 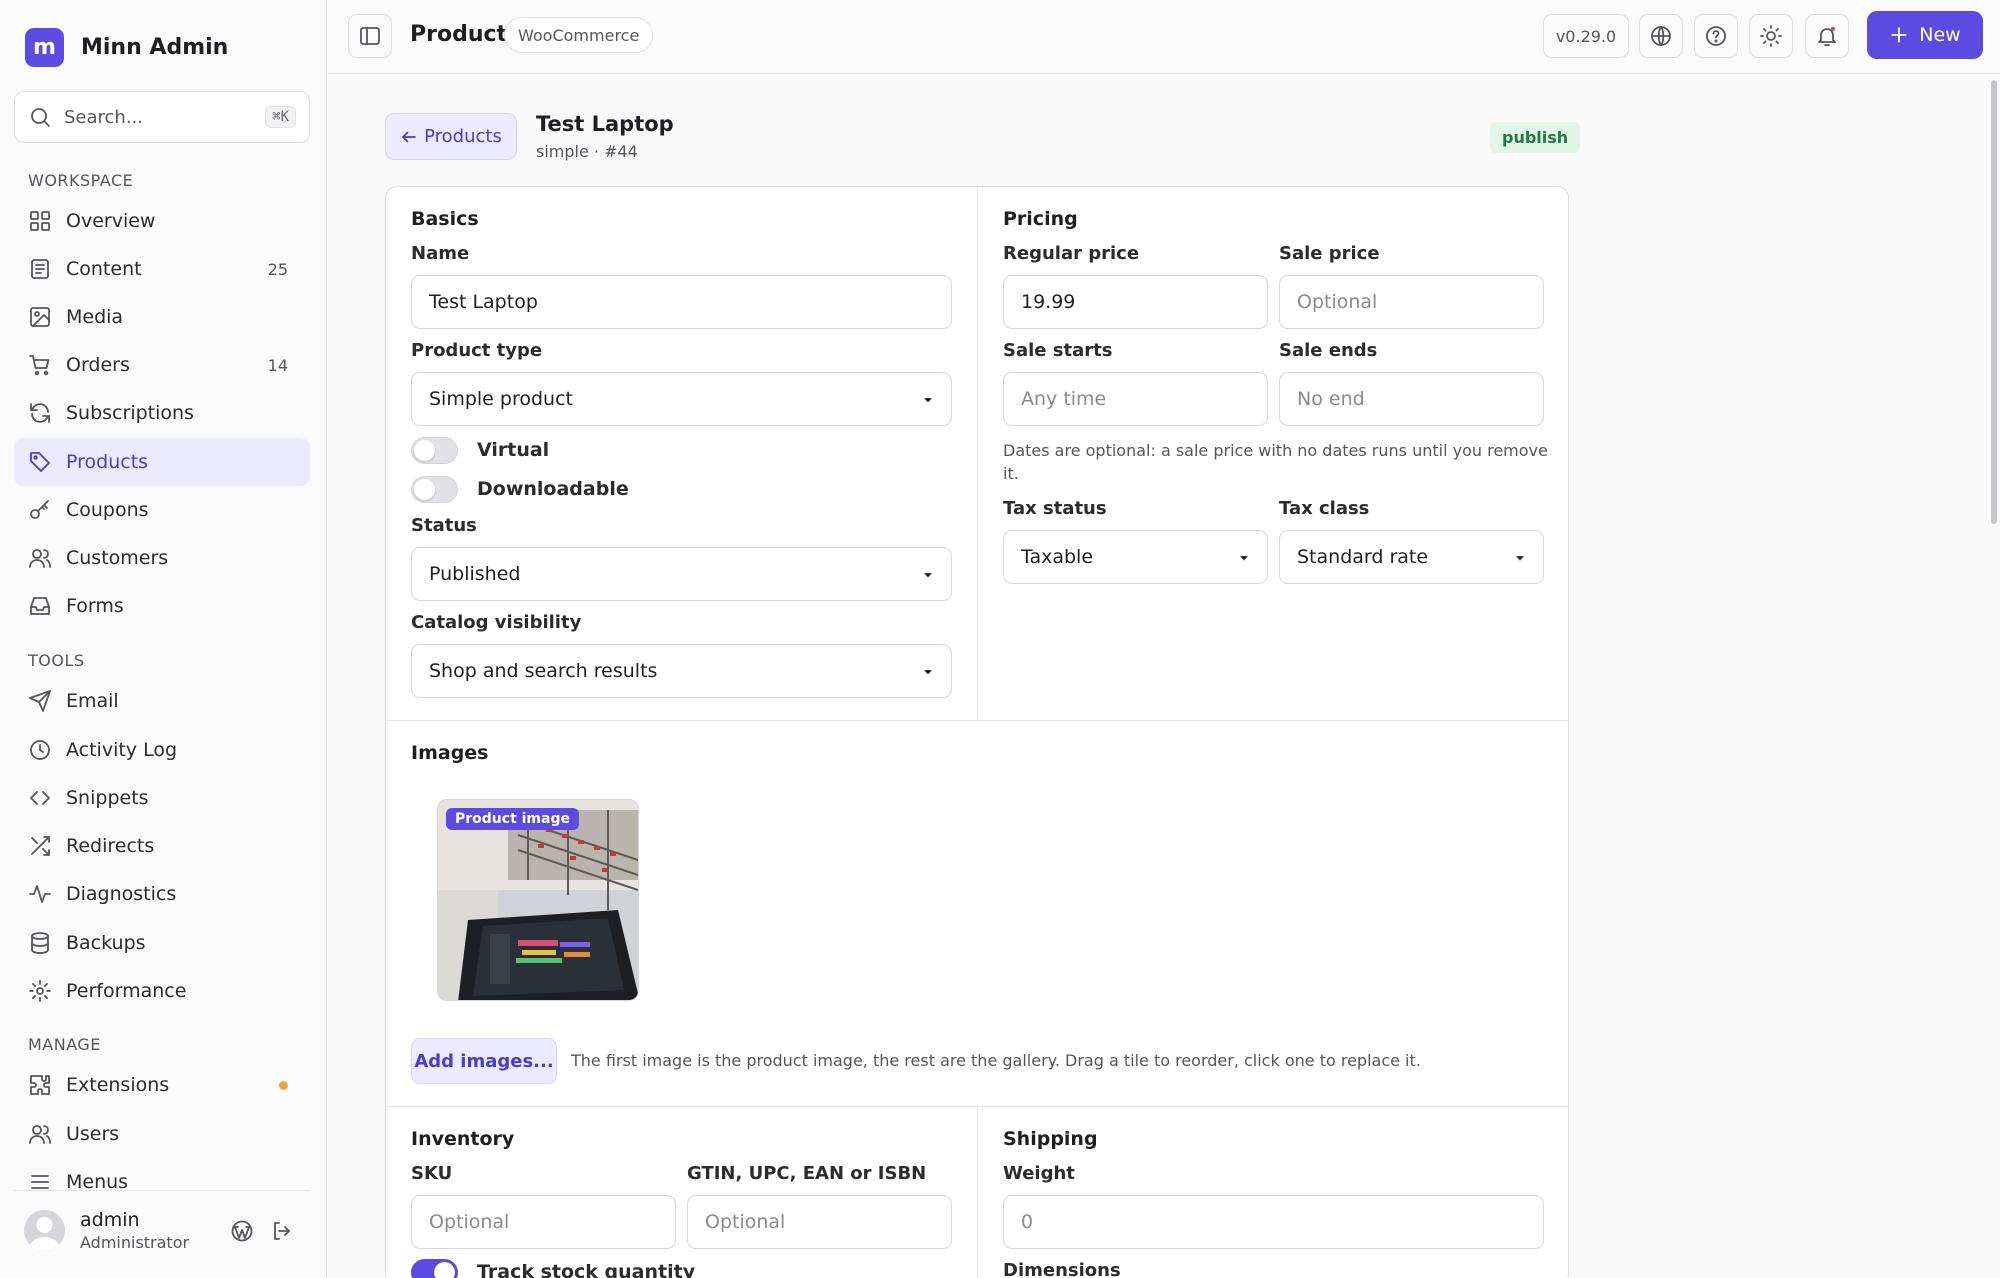 I want to click on sale-starts-input: Any time, so click(x=1135, y=399).